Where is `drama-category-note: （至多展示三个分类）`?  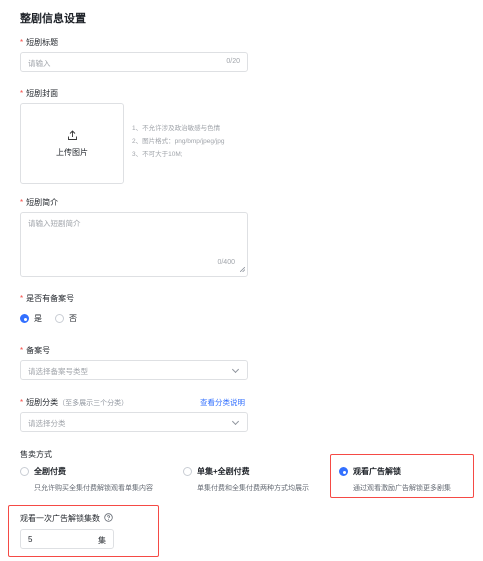 drama-category-note: （至多展示三个分类） is located at coordinates (93, 403).